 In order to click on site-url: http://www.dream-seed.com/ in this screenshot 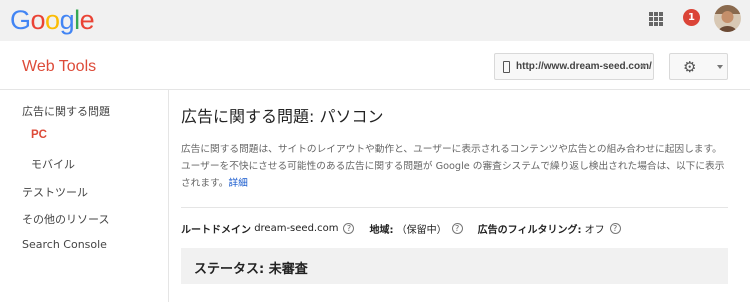, I will do `click(584, 66)`.